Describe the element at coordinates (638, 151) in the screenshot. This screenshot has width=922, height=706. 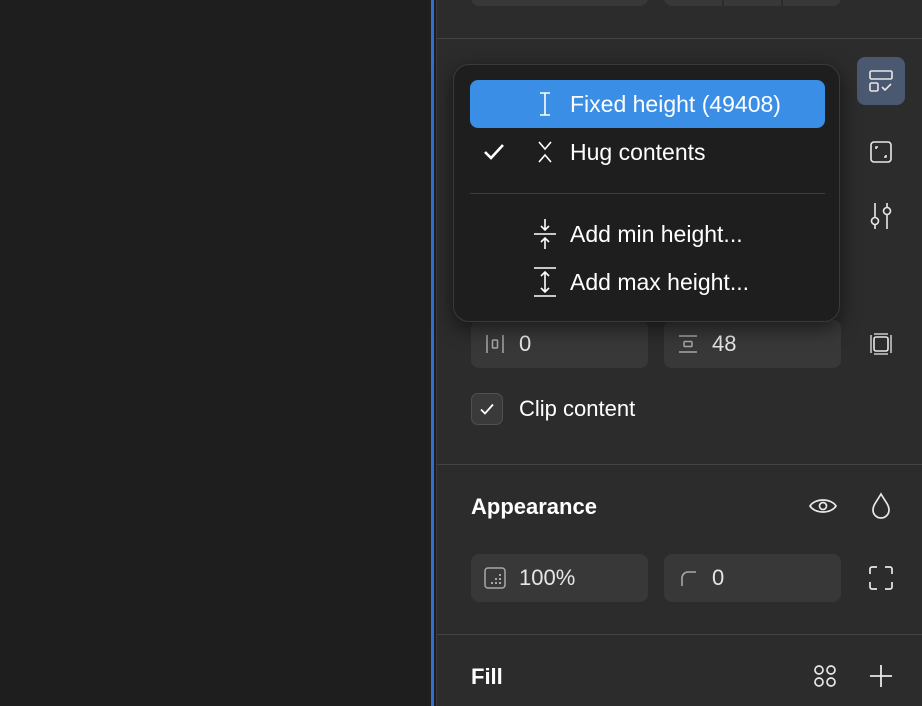
I see `menu-item-label: Hug contents` at that location.